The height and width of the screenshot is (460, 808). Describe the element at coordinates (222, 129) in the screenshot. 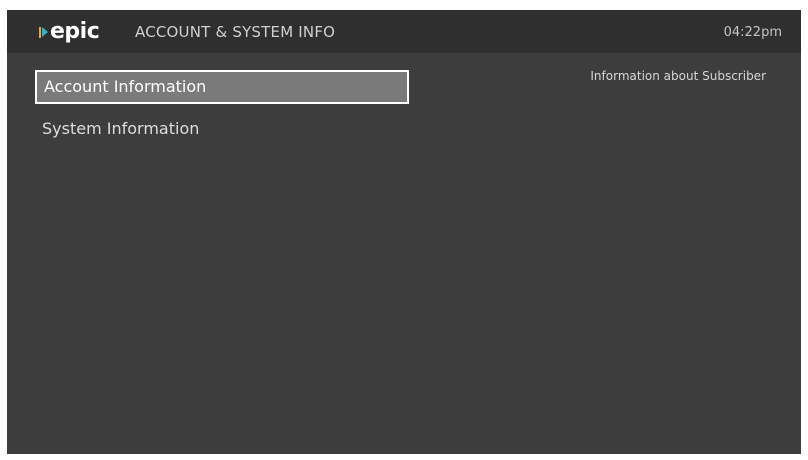

I see `menu-item-system-information: System Information` at that location.